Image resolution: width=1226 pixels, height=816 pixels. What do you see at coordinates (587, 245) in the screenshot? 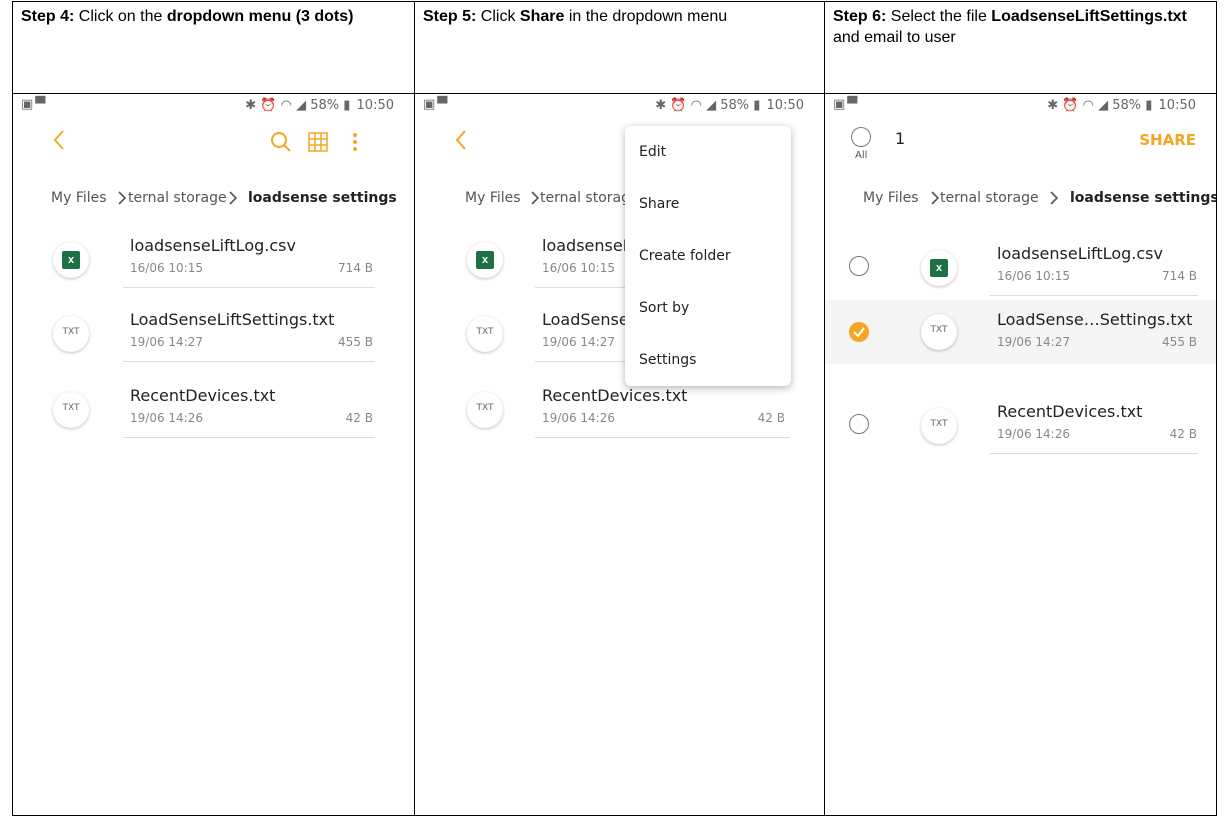
I see `file-name: loadsenseL` at bounding box center [587, 245].